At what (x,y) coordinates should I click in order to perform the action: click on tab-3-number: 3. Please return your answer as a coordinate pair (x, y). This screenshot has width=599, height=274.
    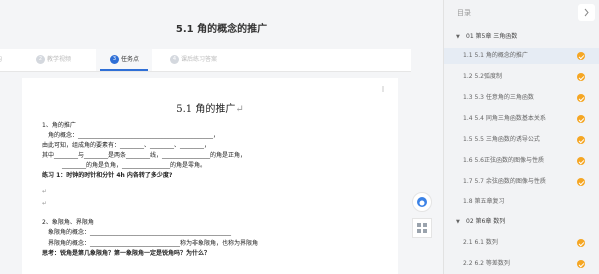
    Looking at the image, I should click on (114, 59).